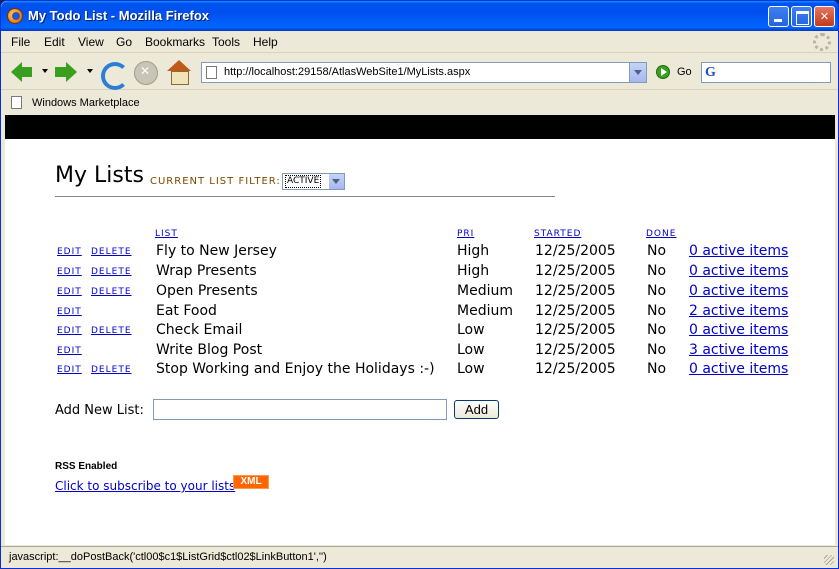 This screenshot has height=569, width=839. I want to click on filter-selected-value: ACTIVE, so click(303, 181).